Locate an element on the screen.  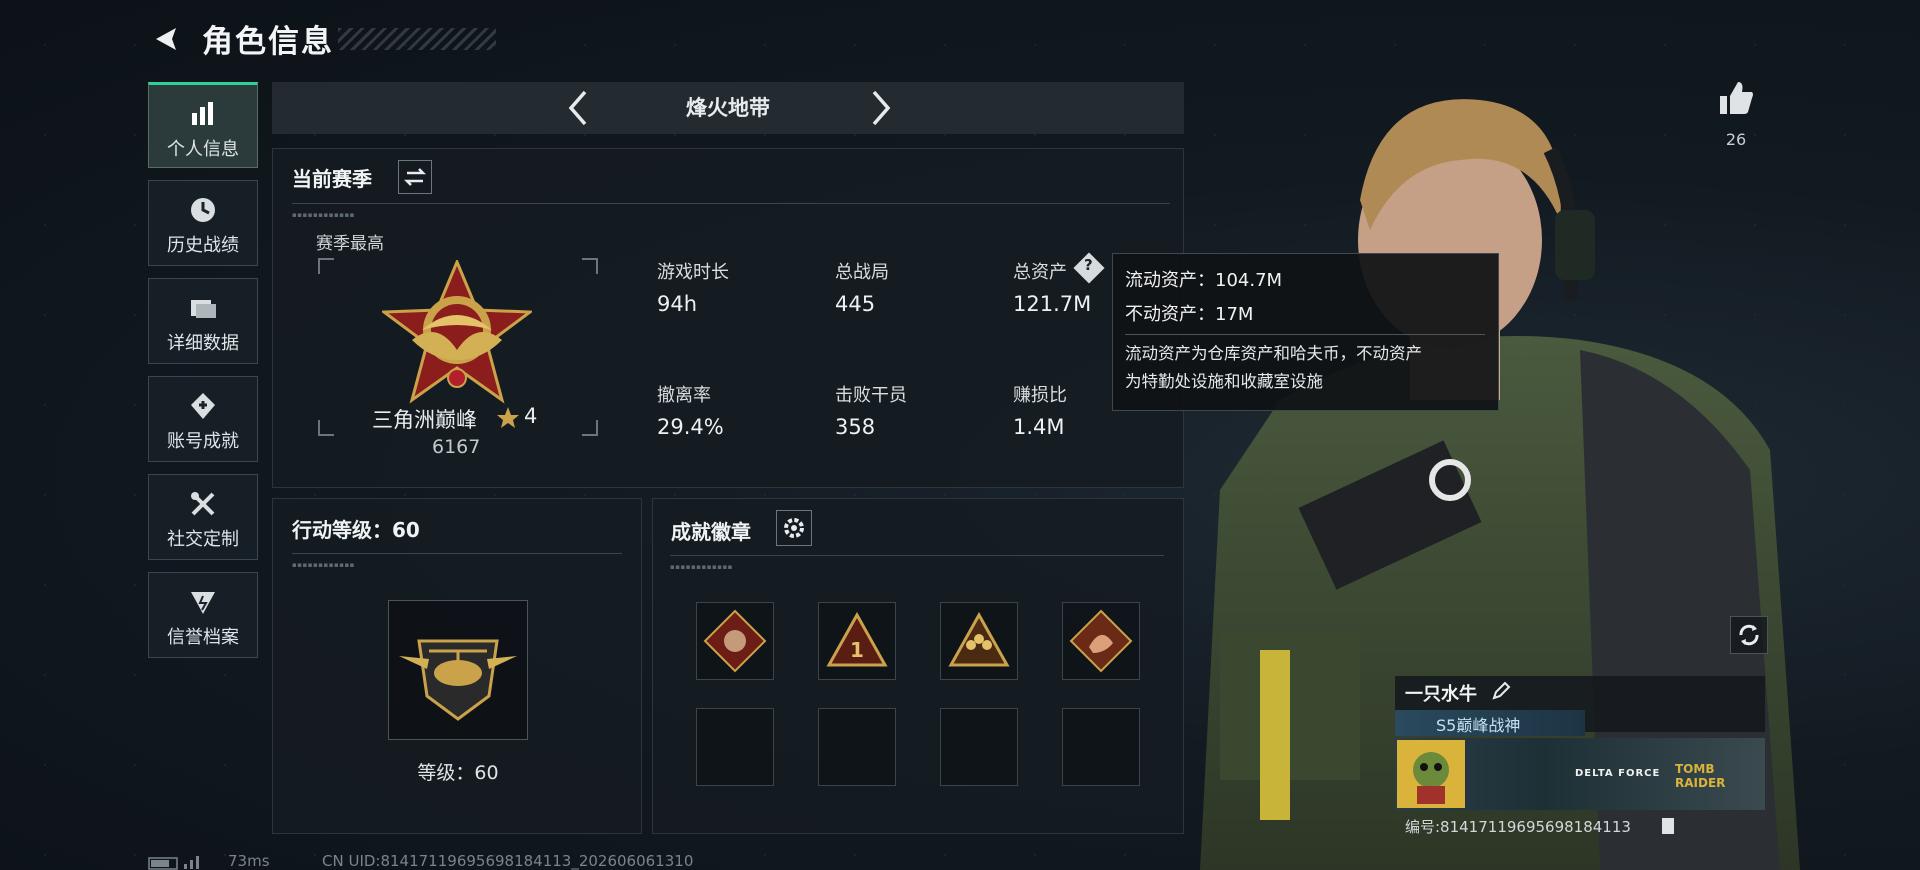
banner-brand-tomb: TOMB RAIDER is located at coordinates (1700, 776).